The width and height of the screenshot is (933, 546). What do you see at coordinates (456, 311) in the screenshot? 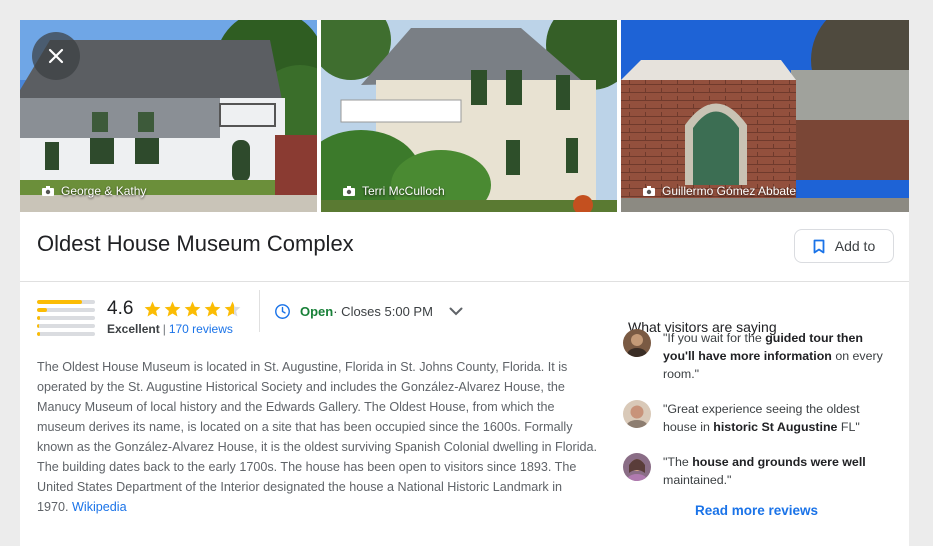
I see `chevron-down-icon` at bounding box center [456, 311].